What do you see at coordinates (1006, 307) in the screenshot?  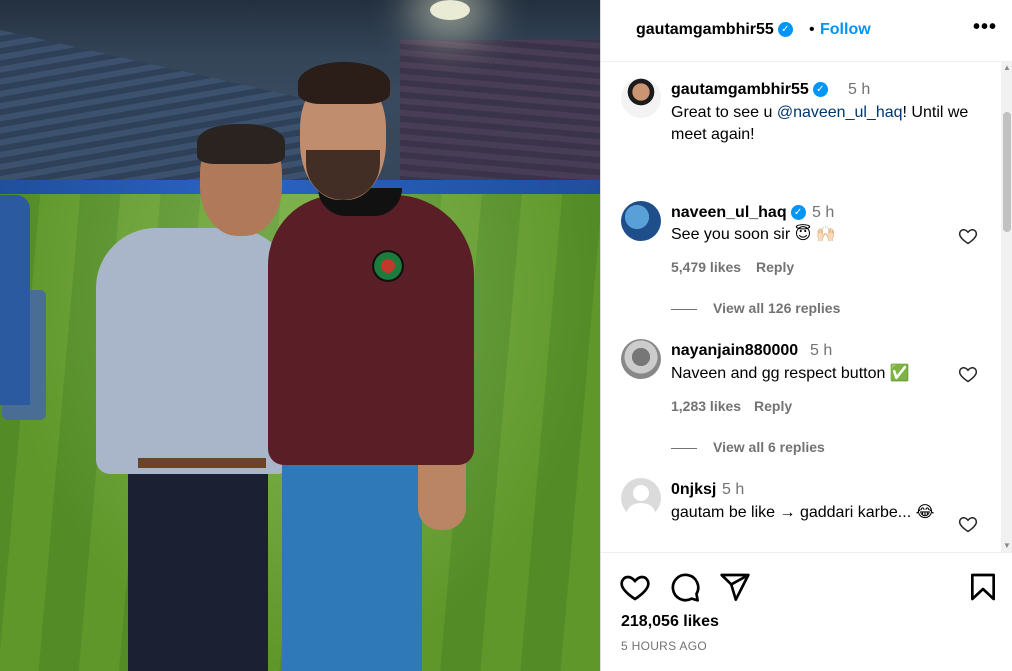 I see `comments-scrollbar: ▲ ▼` at bounding box center [1006, 307].